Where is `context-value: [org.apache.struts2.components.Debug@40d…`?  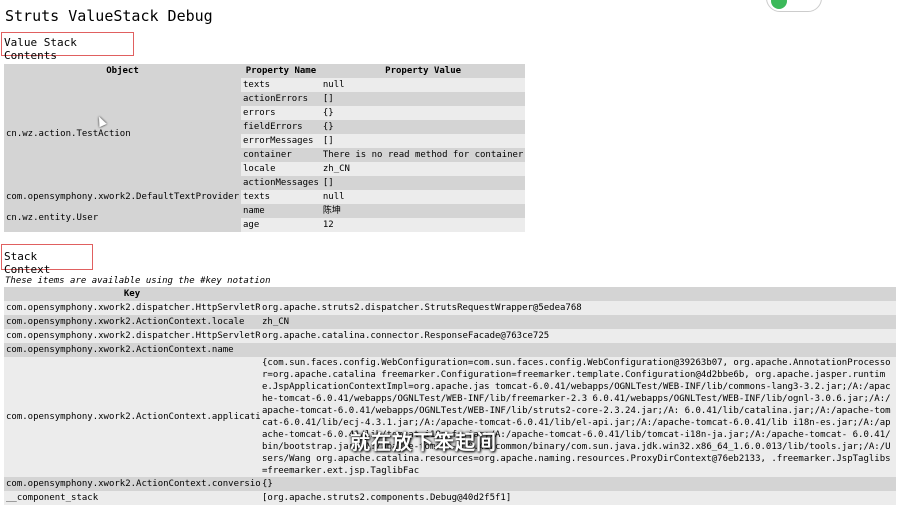
context-value: [org.apache.struts2.components.Debug@40d… is located at coordinates (578, 498).